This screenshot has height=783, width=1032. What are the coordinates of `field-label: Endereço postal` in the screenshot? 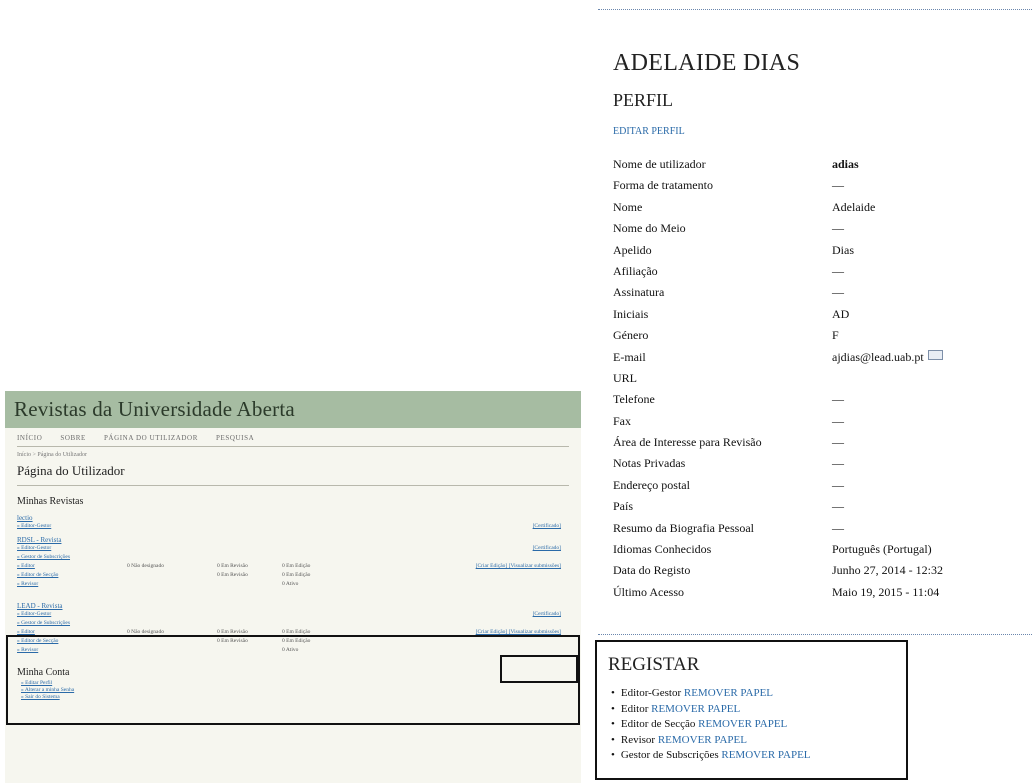 It's located at (651, 484).